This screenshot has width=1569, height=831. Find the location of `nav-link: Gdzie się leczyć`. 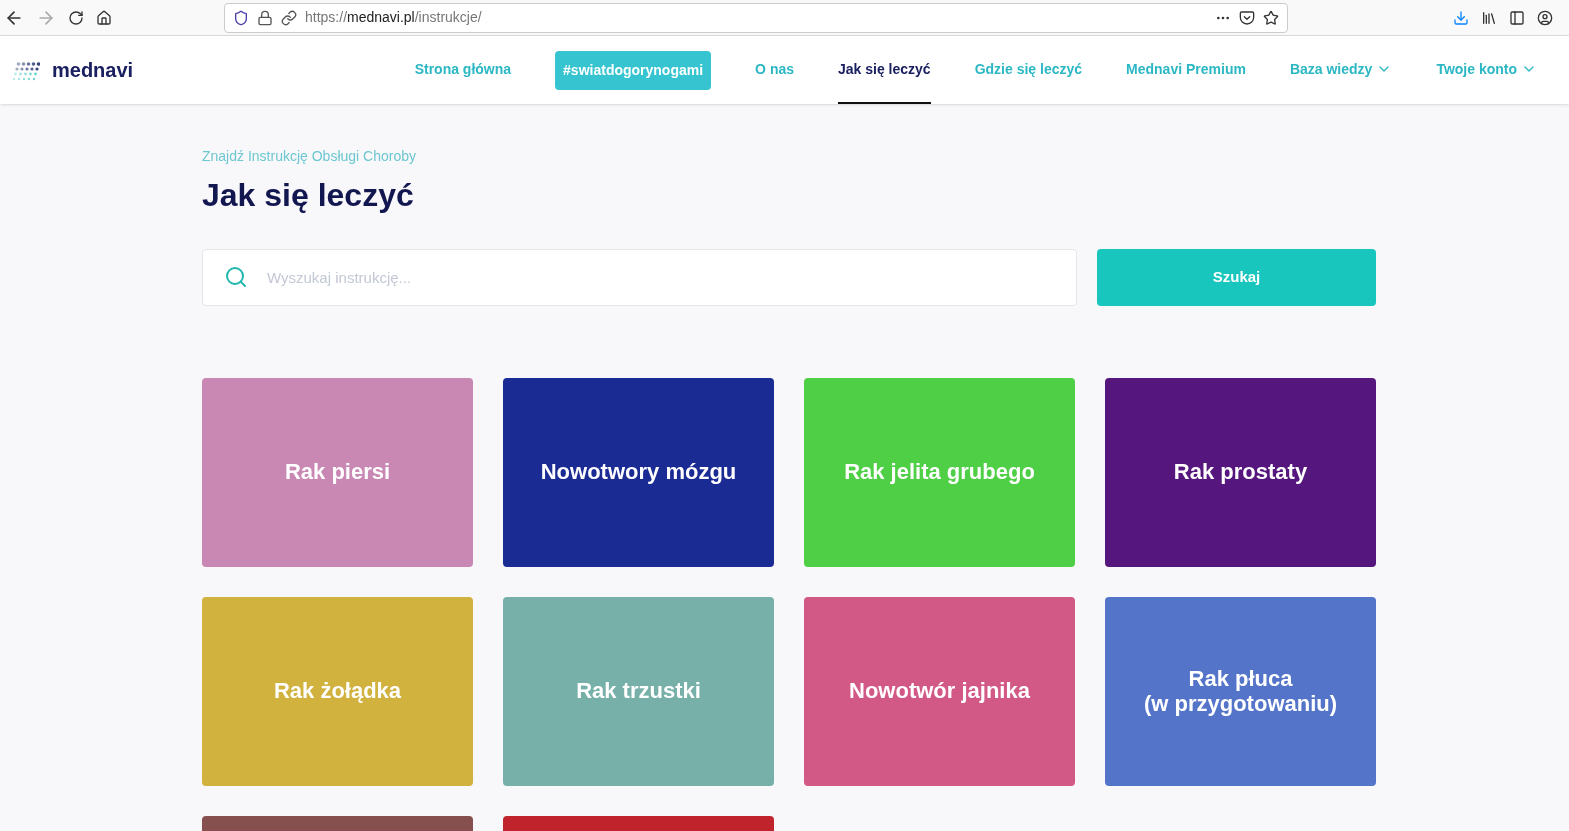

nav-link: Gdzie się leczyć is located at coordinates (1028, 70).